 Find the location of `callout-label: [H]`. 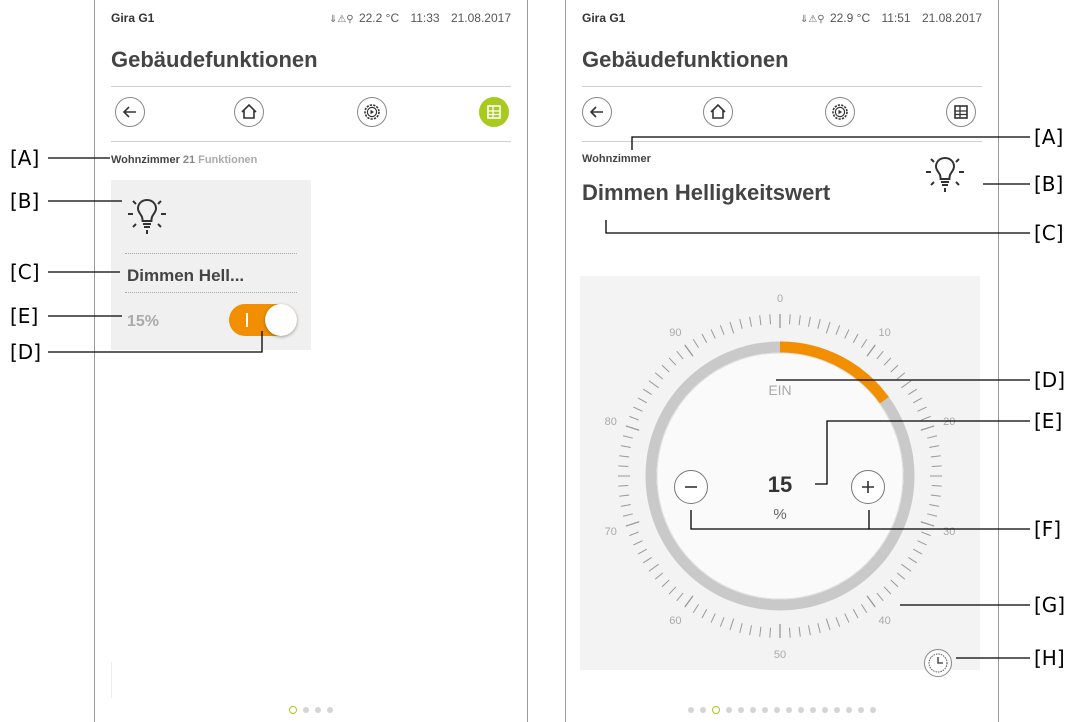

callout-label: [H] is located at coordinates (1049, 658).